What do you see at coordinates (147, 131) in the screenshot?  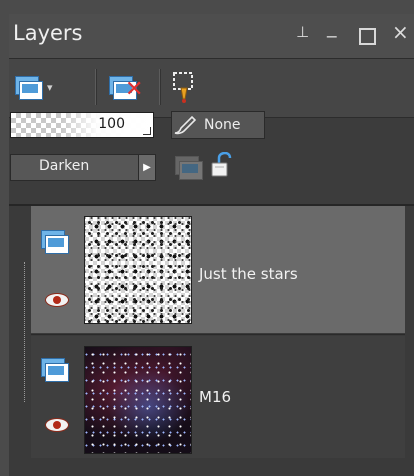 I see `resize-grip-icon` at bounding box center [147, 131].